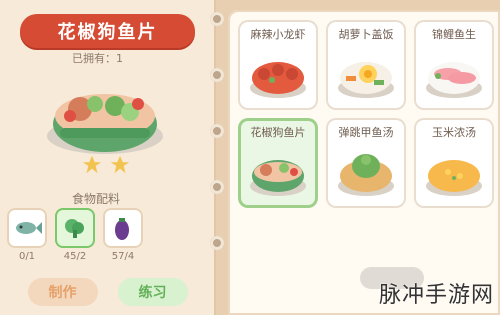  I want to click on turtle-soup-dish-image, so click(366, 175).